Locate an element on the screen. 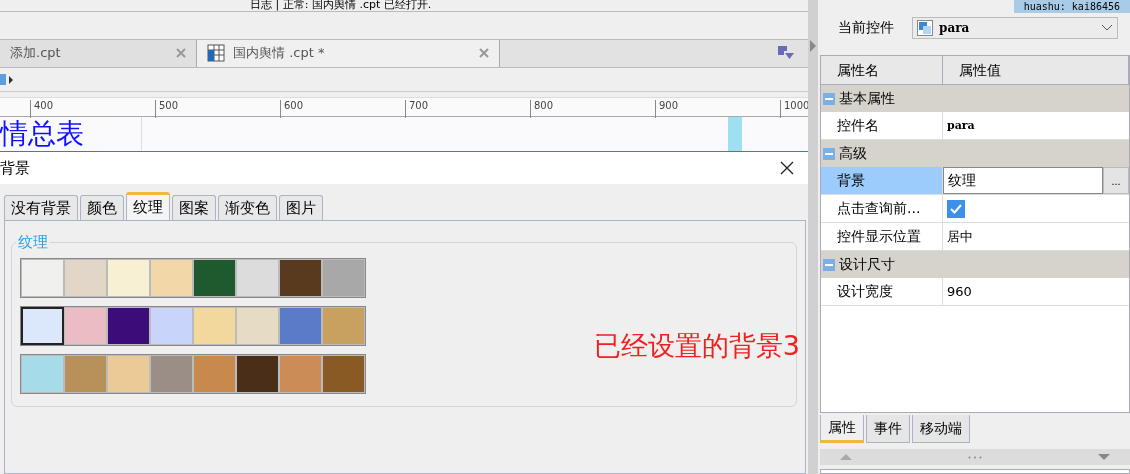 This screenshot has height=474, width=1130. property-group: 基本属性 is located at coordinates (975, 98).